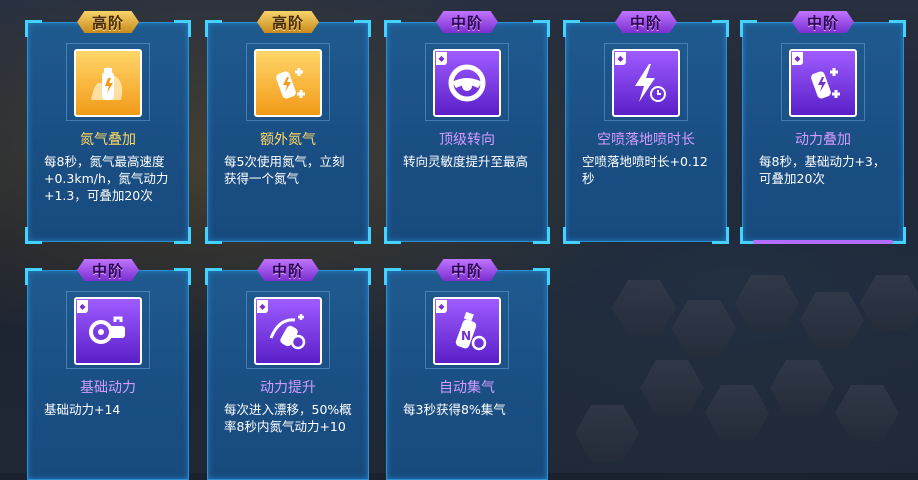 The width and height of the screenshot is (918, 480). Describe the element at coordinates (106, 178) in the screenshot. I see `card-description: 每8秒，氮气最高速度+0.3km/h，氮气动力+1.3，可叠加20次` at that location.